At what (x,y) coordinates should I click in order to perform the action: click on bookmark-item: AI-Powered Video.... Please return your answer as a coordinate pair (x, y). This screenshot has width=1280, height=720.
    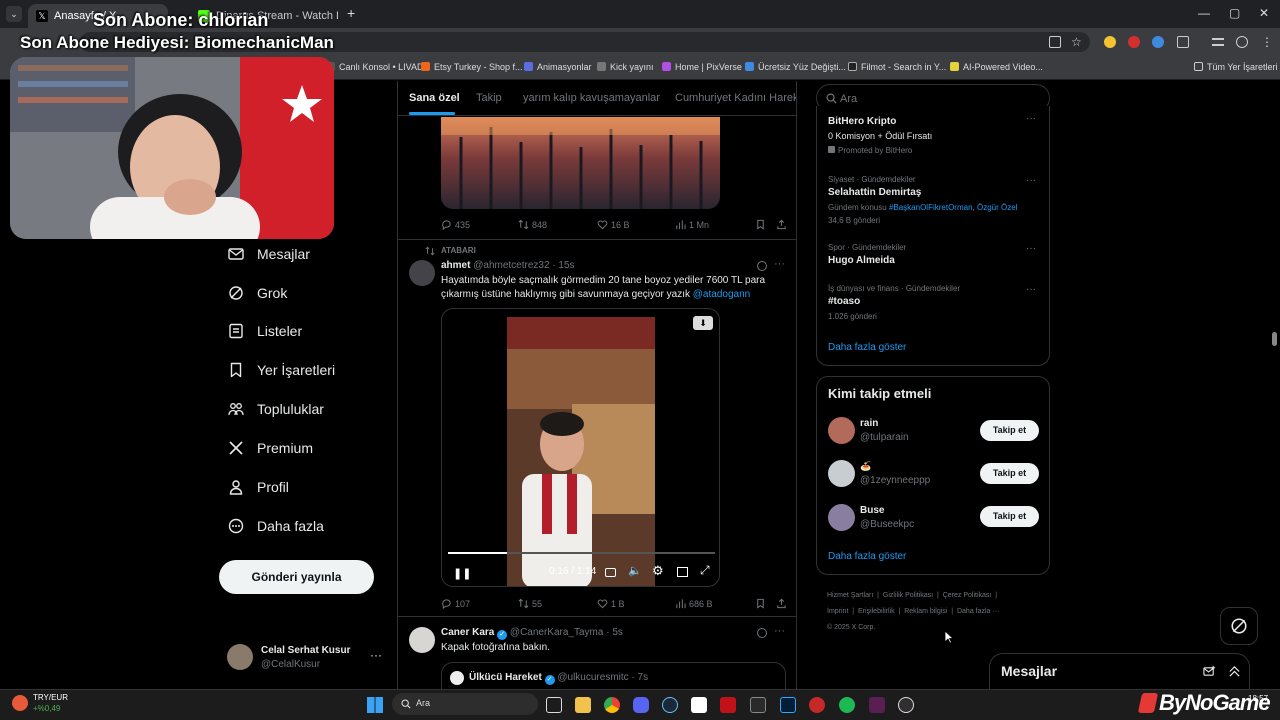
    Looking at the image, I should click on (996, 67).